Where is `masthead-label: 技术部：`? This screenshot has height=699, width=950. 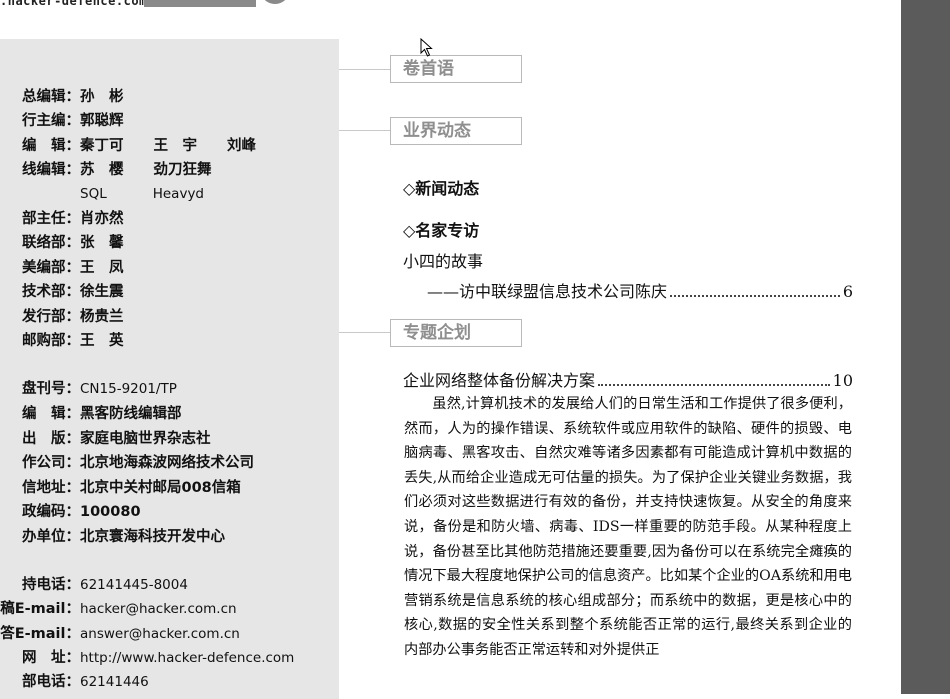
masthead-label: 技术部： is located at coordinates (51, 292).